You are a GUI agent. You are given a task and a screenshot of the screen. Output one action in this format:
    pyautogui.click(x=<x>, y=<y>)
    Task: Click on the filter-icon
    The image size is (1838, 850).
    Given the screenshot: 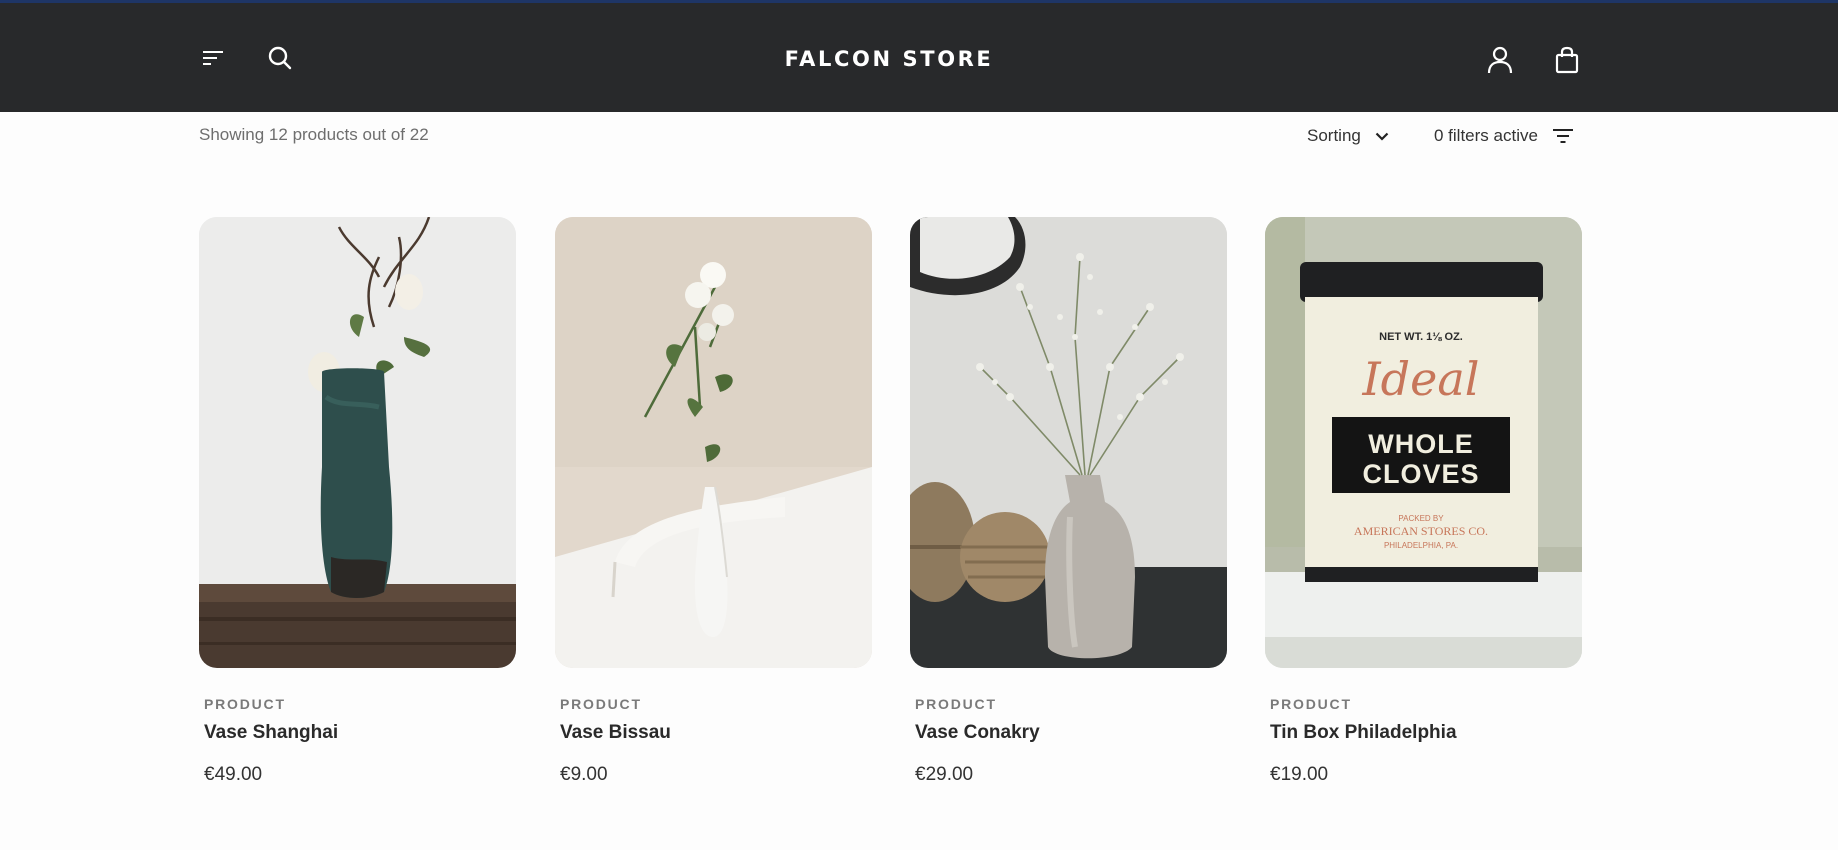 What is the action you would take?
    pyautogui.click(x=1563, y=136)
    